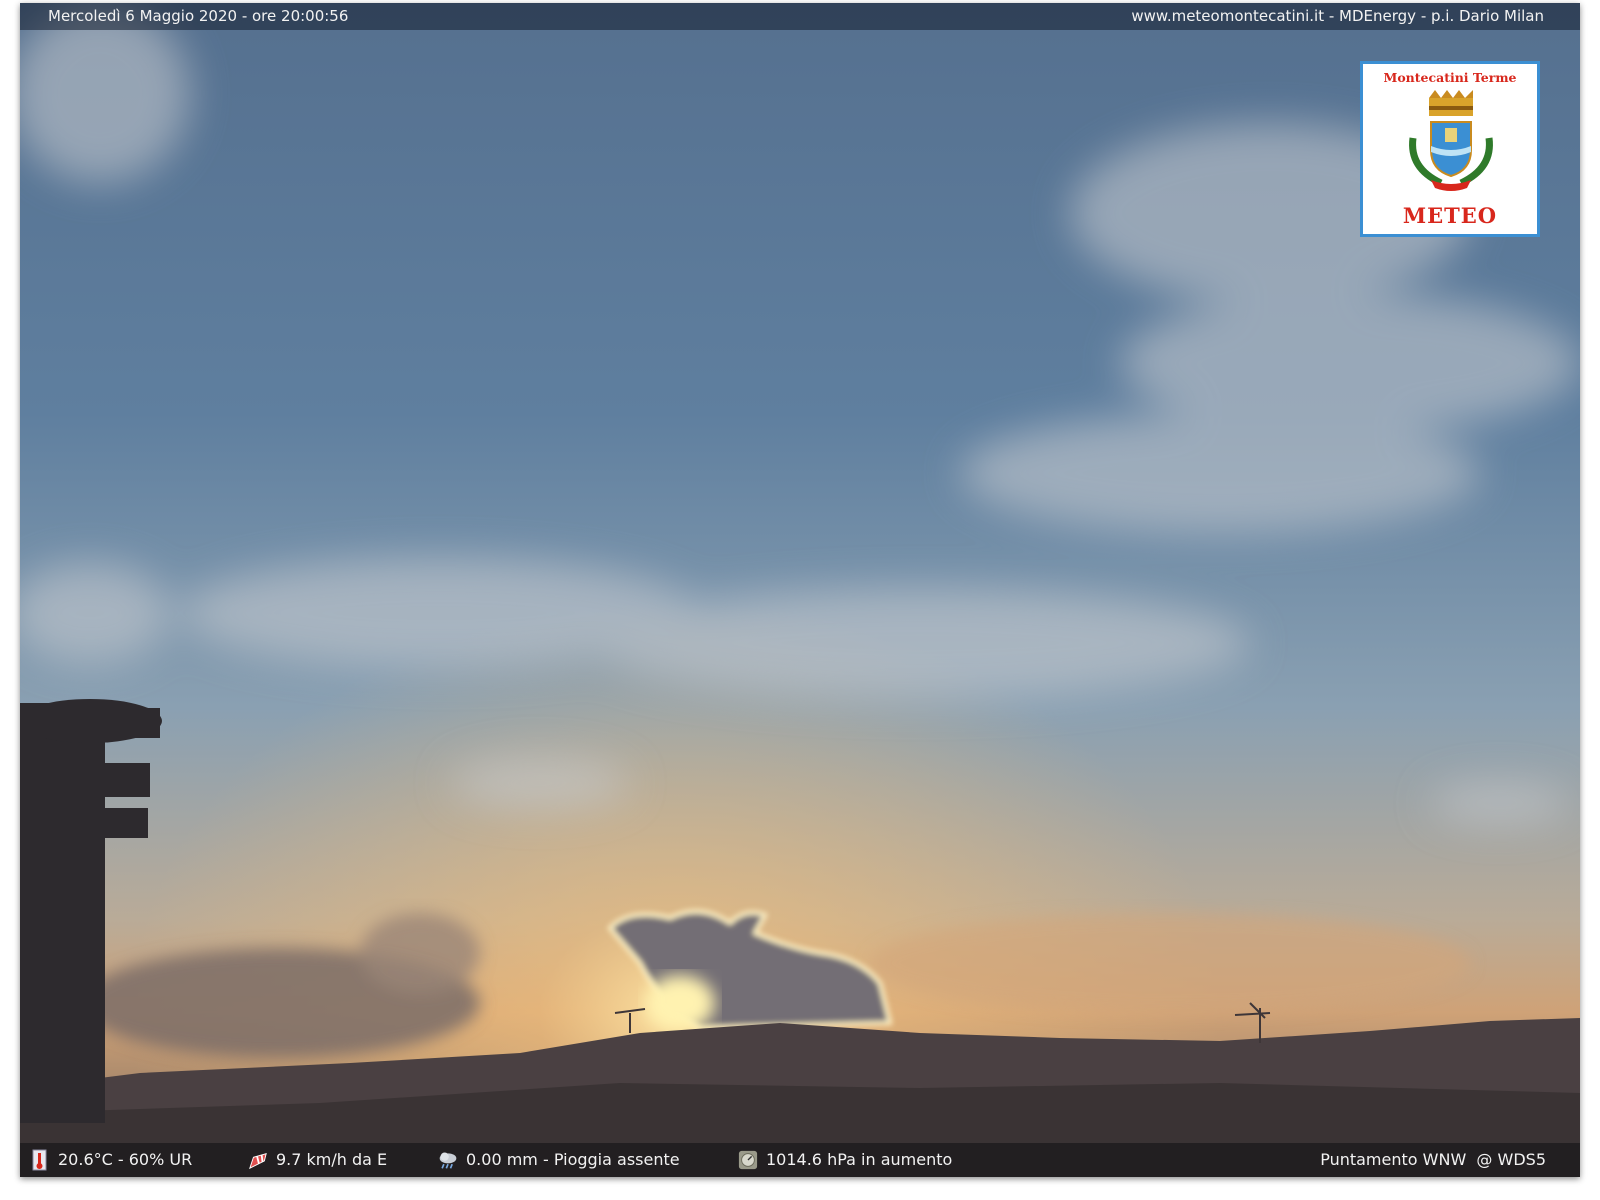  I want to click on wind-stat: 9.7 km/h da E, so click(317, 1160).